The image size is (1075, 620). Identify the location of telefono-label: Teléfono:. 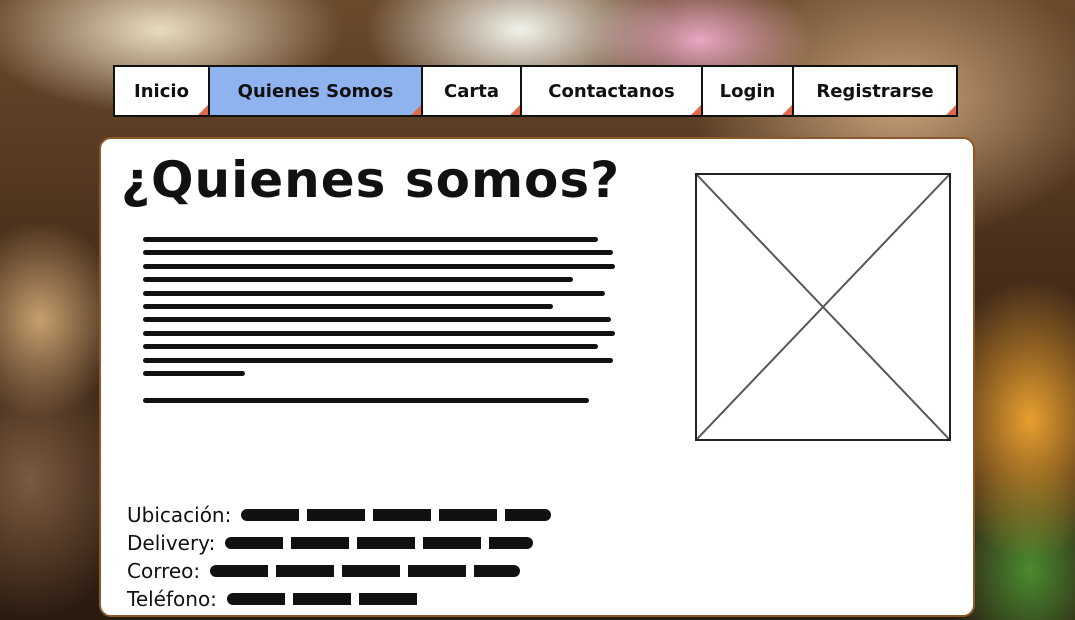
(172, 599).